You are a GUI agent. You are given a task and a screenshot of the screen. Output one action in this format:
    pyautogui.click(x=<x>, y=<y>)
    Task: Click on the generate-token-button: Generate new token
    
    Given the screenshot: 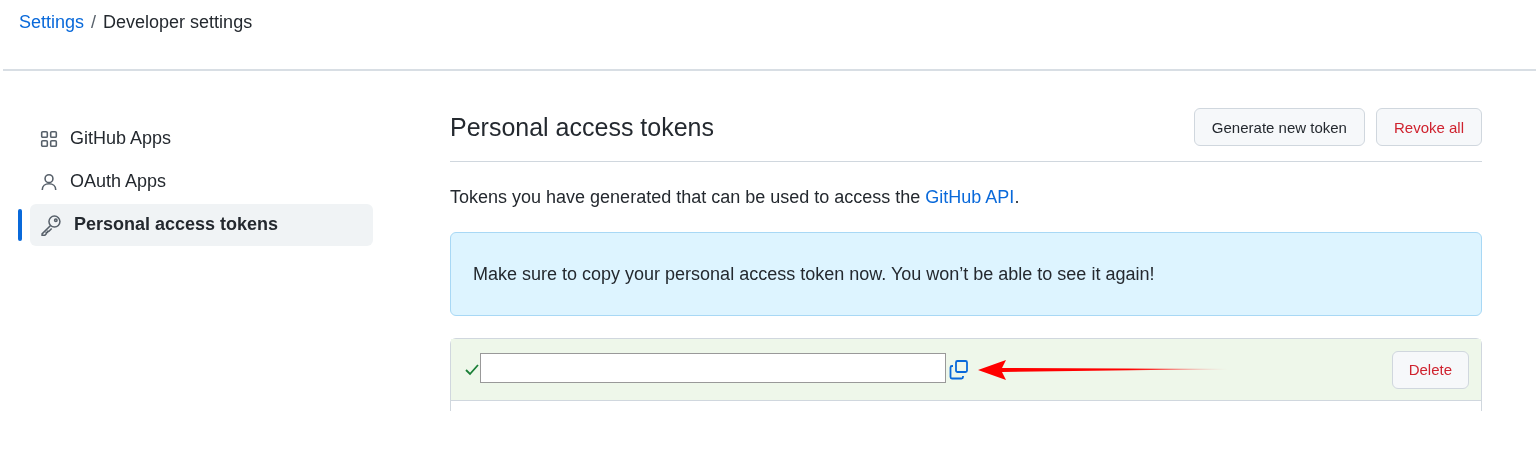 What is the action you would take?
    pyautogui.click(x=1279, y=127)
    